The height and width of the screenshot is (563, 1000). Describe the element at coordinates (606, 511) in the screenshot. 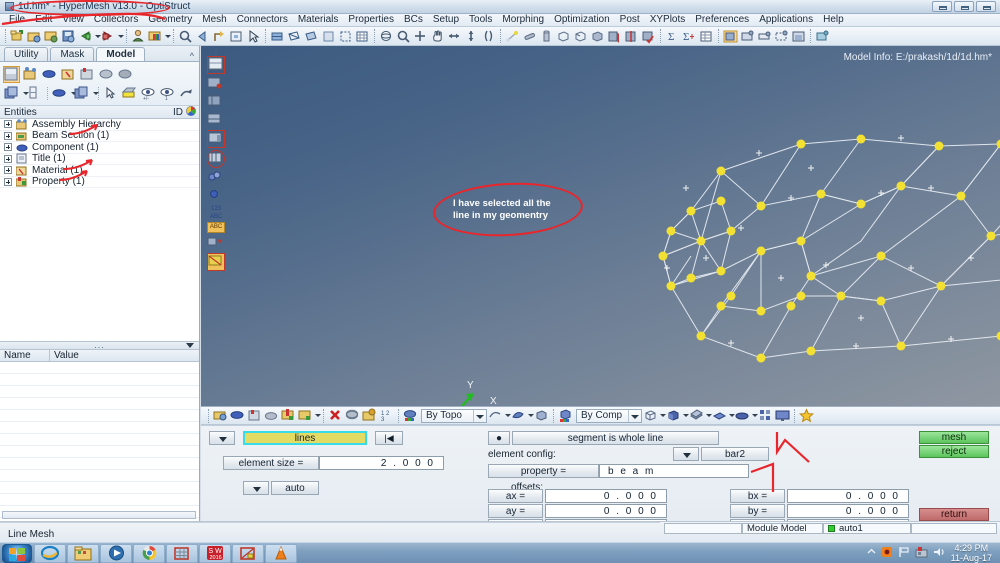

I see `offset-field-ay: 0 . 0 0 0` at that location.